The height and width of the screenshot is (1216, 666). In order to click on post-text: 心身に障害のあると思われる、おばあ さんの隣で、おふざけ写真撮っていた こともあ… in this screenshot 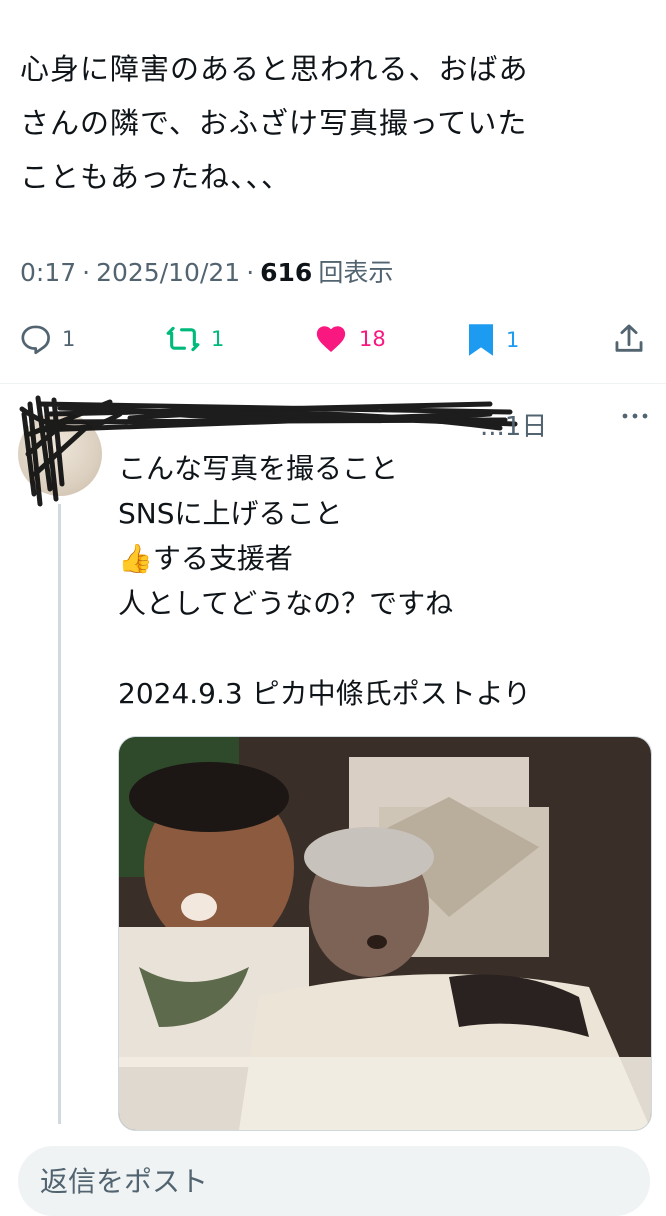, I will do `click(274, 123)`.